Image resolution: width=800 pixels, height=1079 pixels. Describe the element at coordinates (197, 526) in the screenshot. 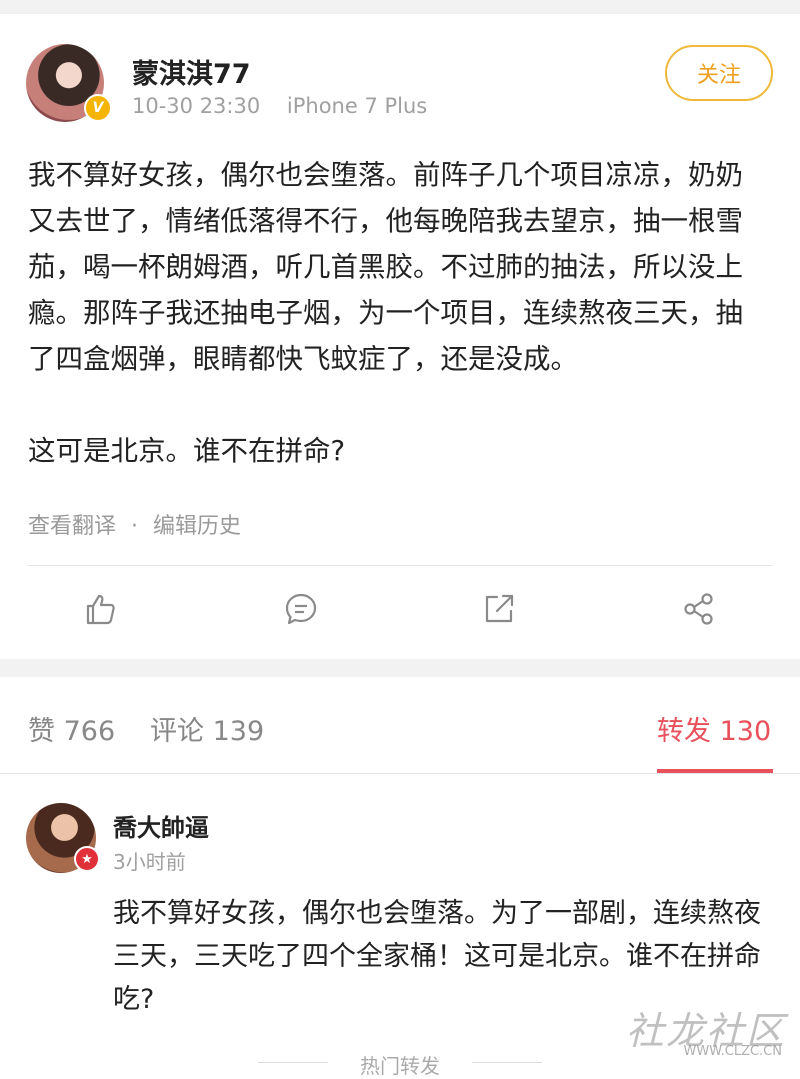

I see `edit-history-link: 编辑历史` at that location.